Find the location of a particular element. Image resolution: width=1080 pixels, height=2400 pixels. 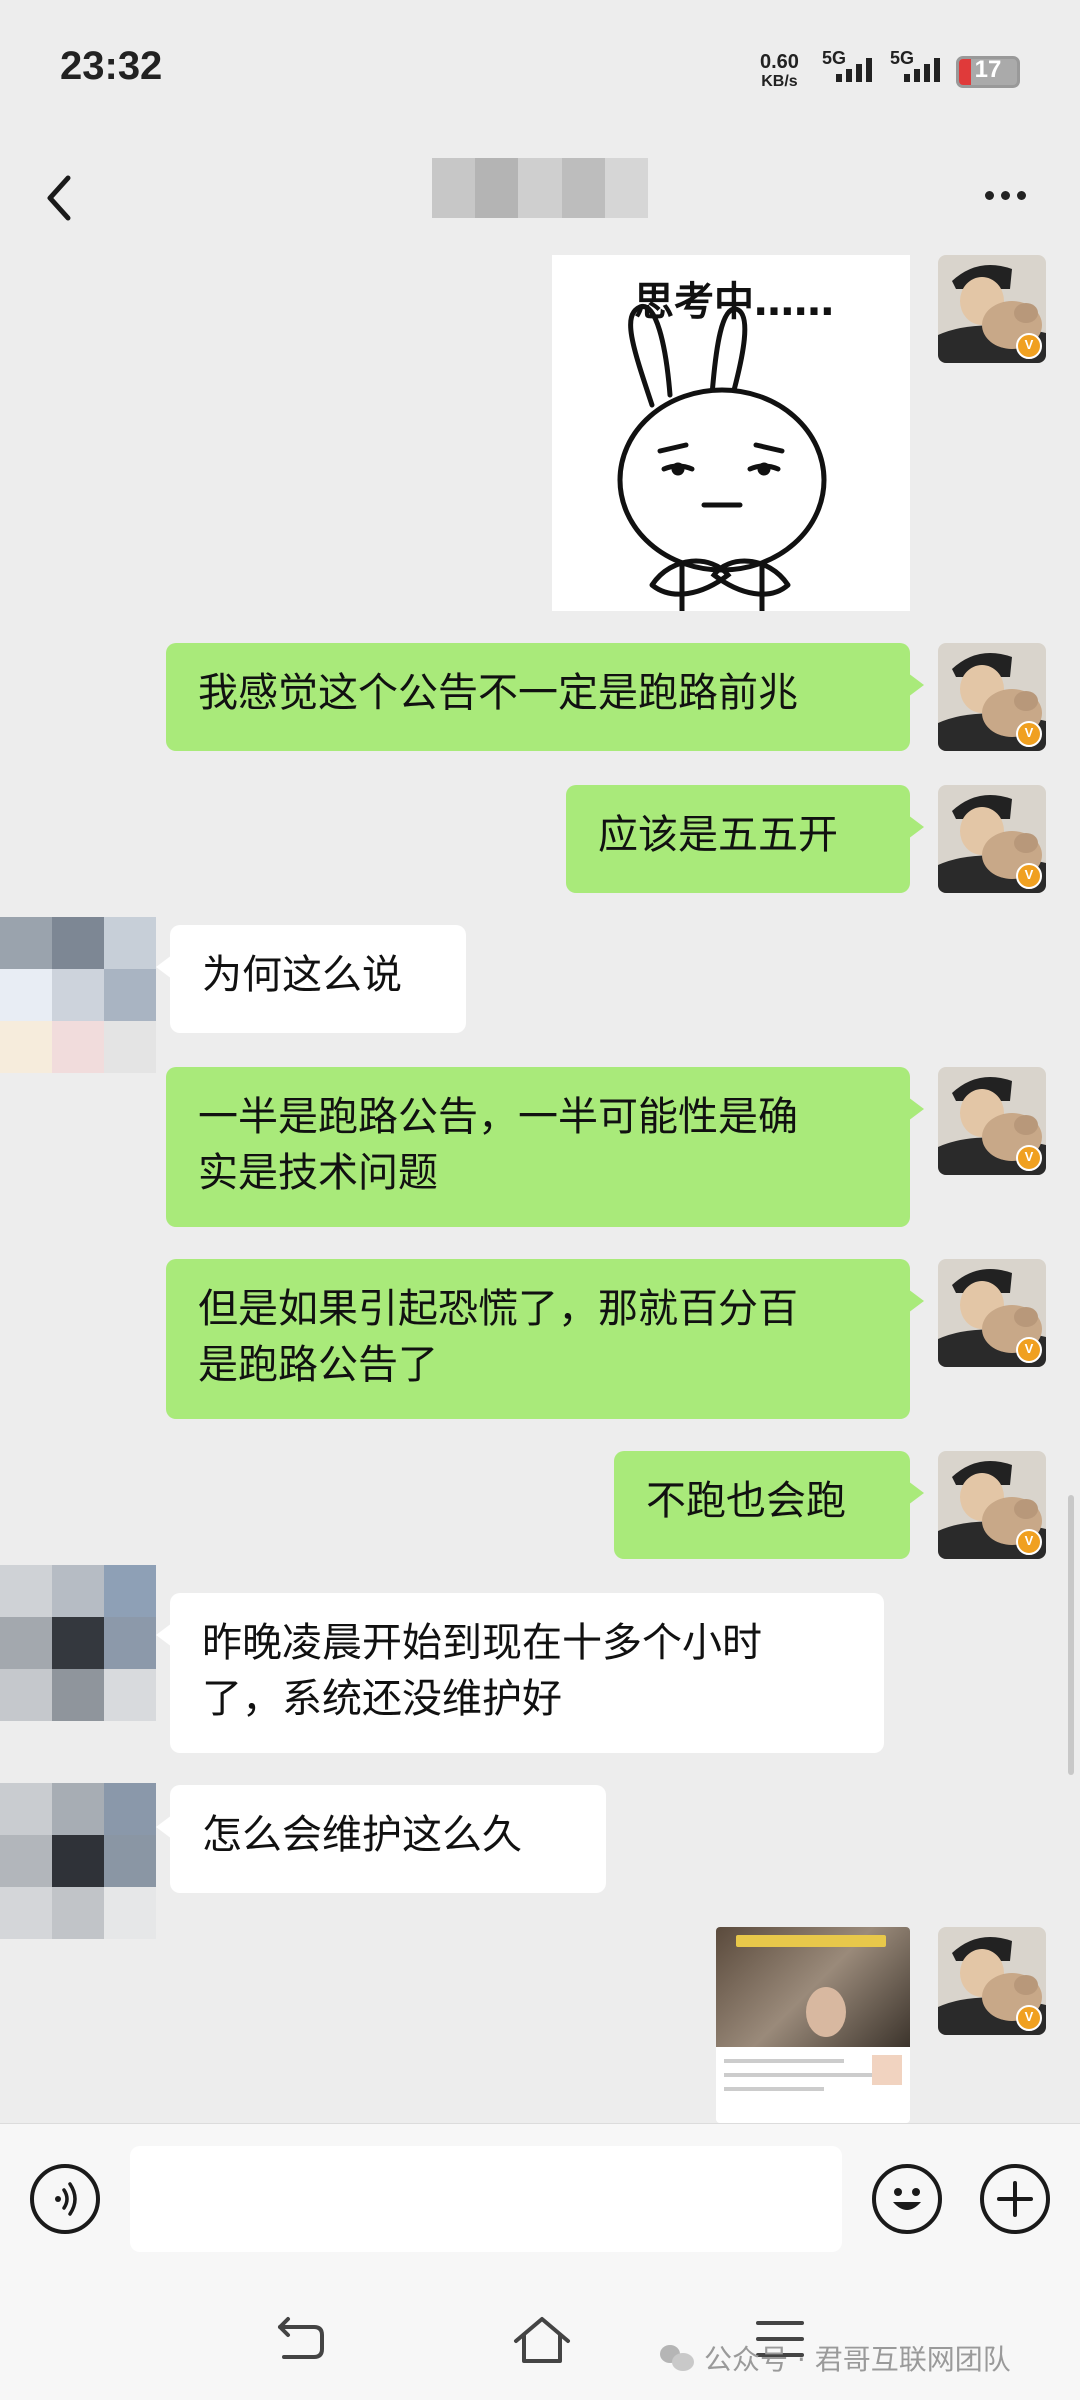

emoji-icon is located at coordinates (907, 2199).